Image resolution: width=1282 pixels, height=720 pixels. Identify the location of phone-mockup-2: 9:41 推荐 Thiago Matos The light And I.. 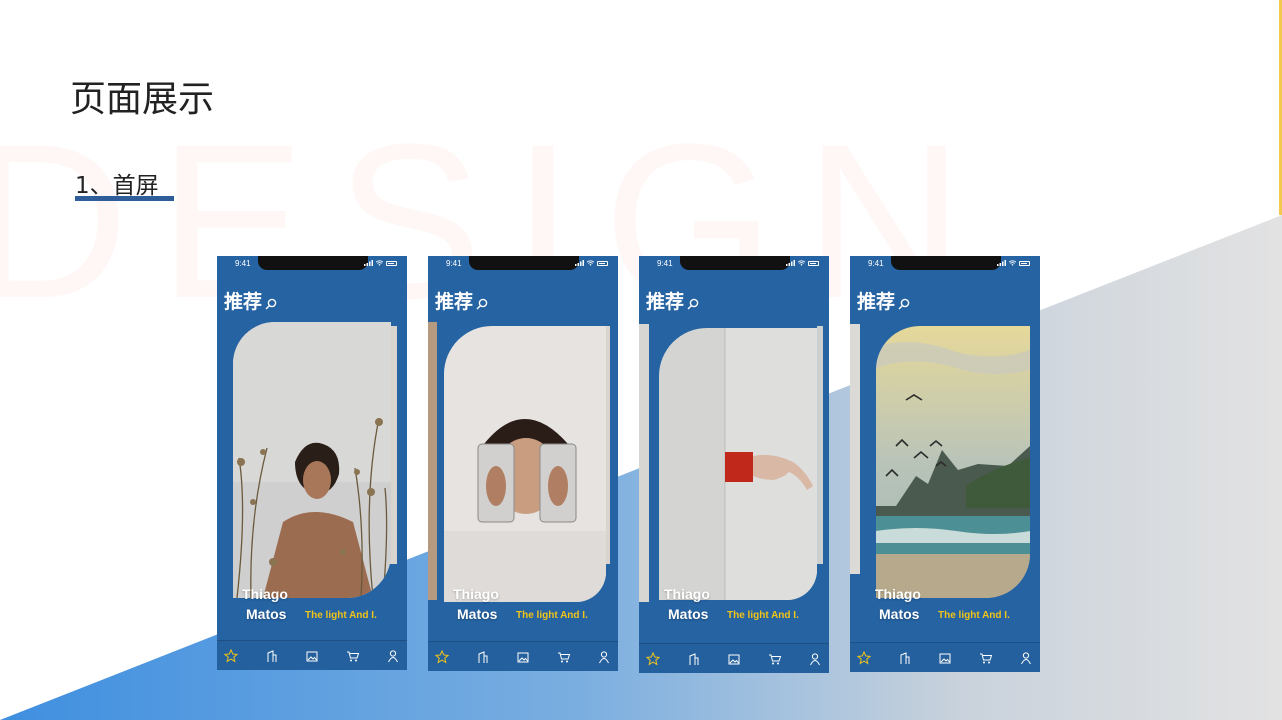
(523, 463).